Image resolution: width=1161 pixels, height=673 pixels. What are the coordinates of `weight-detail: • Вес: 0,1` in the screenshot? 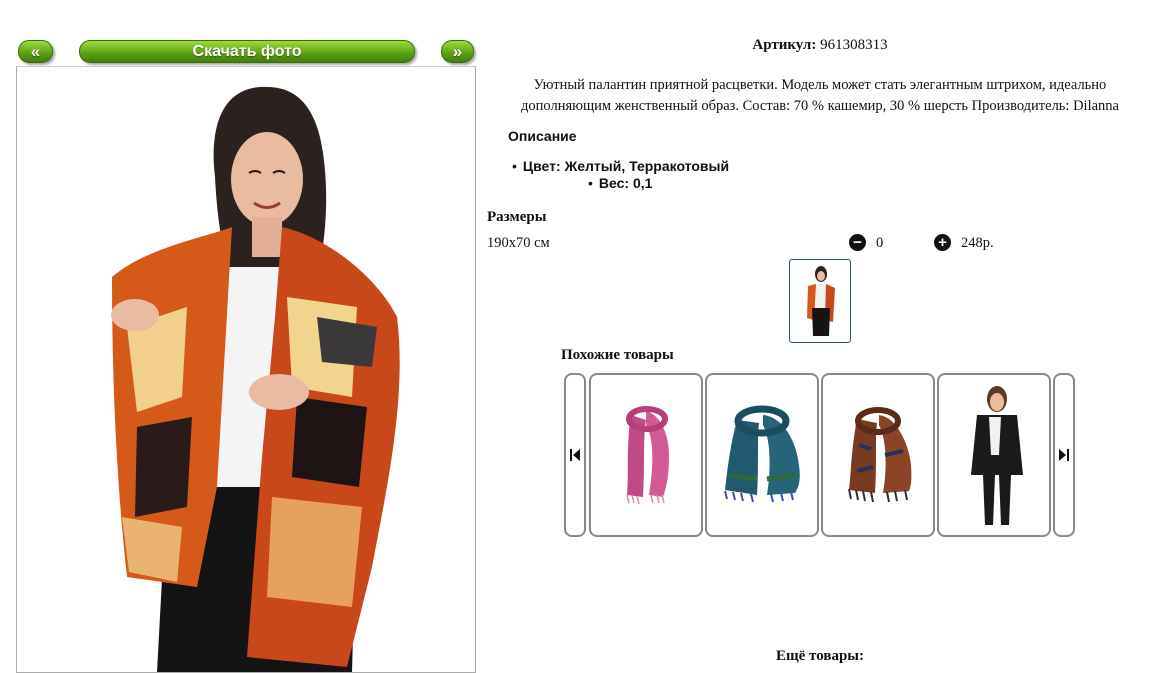 It's located at (620, 183).